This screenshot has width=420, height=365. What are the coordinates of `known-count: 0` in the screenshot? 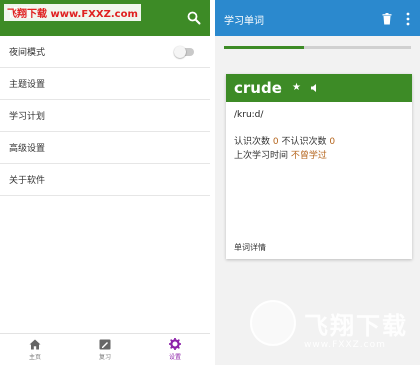 It's located at (275, 142).